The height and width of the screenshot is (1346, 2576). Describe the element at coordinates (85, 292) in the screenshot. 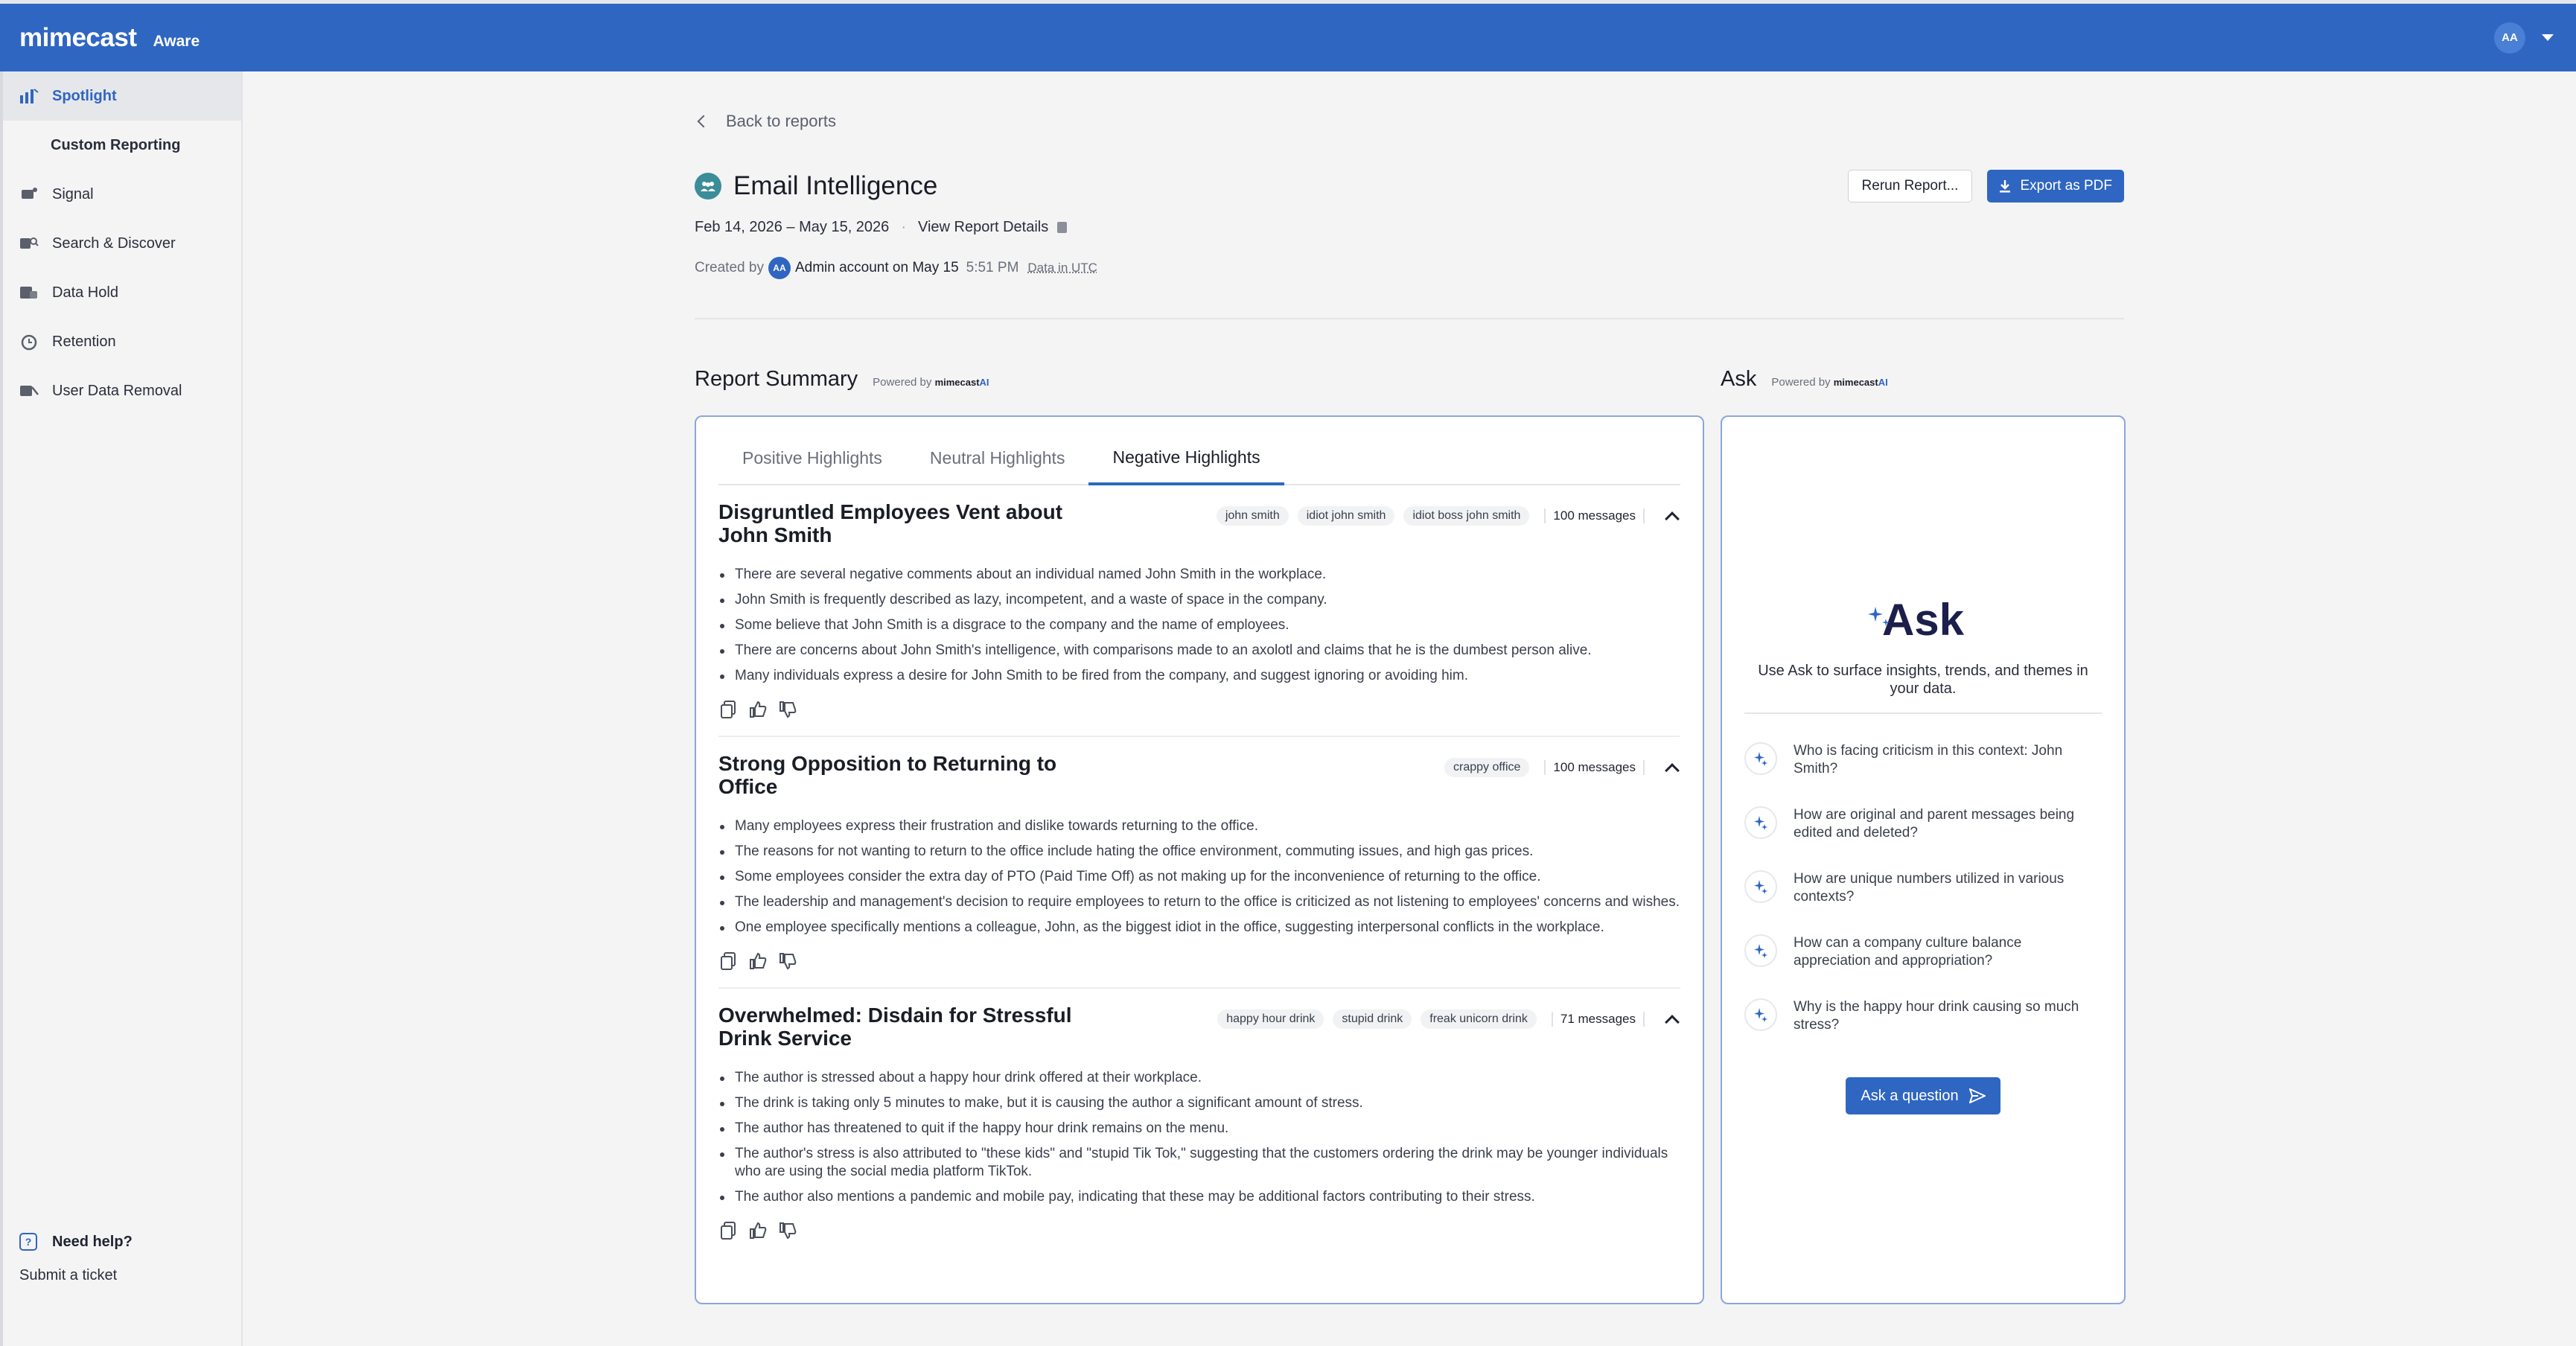

I see `sidebar-item-label: Data Hold` at that location.